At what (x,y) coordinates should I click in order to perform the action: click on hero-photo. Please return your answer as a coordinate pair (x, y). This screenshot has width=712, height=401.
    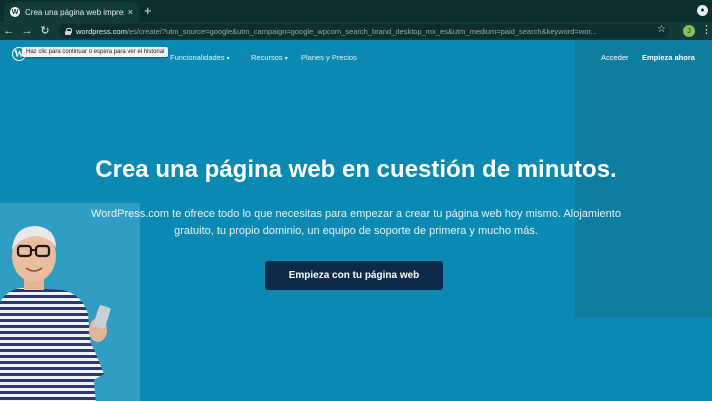
    Looking at the image, I should click on (55, 313).